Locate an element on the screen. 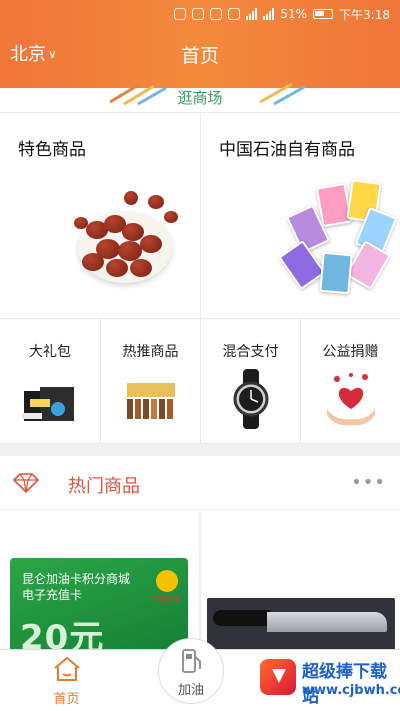 Image resolution: width=400 pixels, height=711 pixels. page-title: 首页 is located at coordinates (199, 55).